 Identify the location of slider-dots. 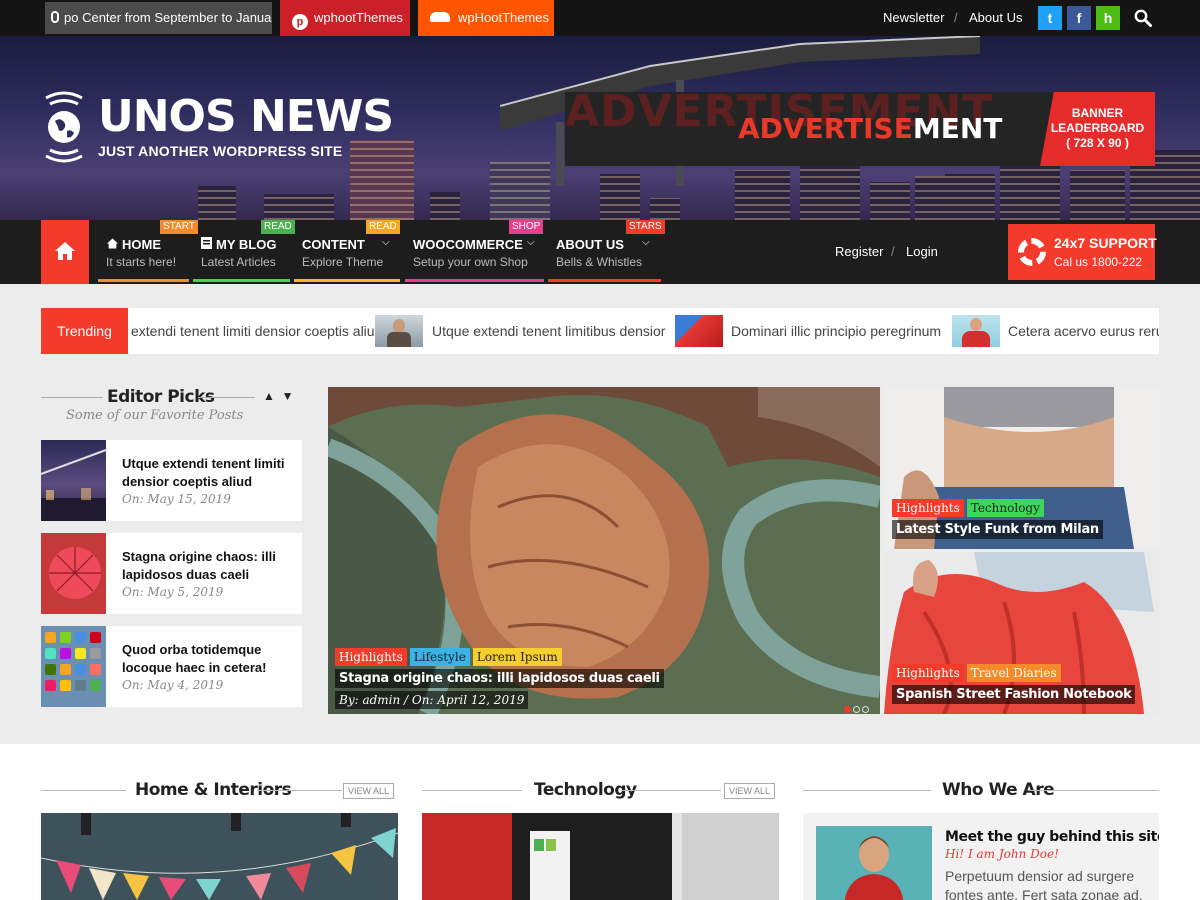
(857, 709).